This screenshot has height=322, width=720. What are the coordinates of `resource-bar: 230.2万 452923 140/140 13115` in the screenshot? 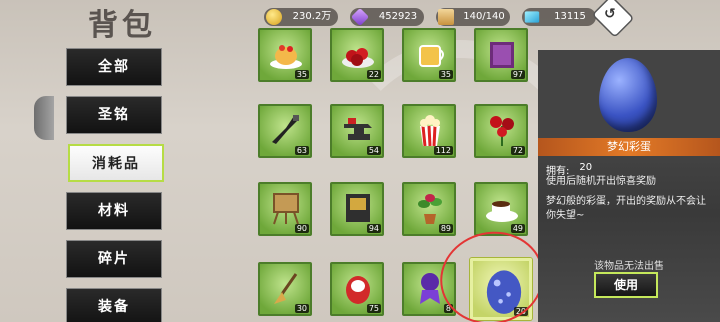 It's located at (430, 17).